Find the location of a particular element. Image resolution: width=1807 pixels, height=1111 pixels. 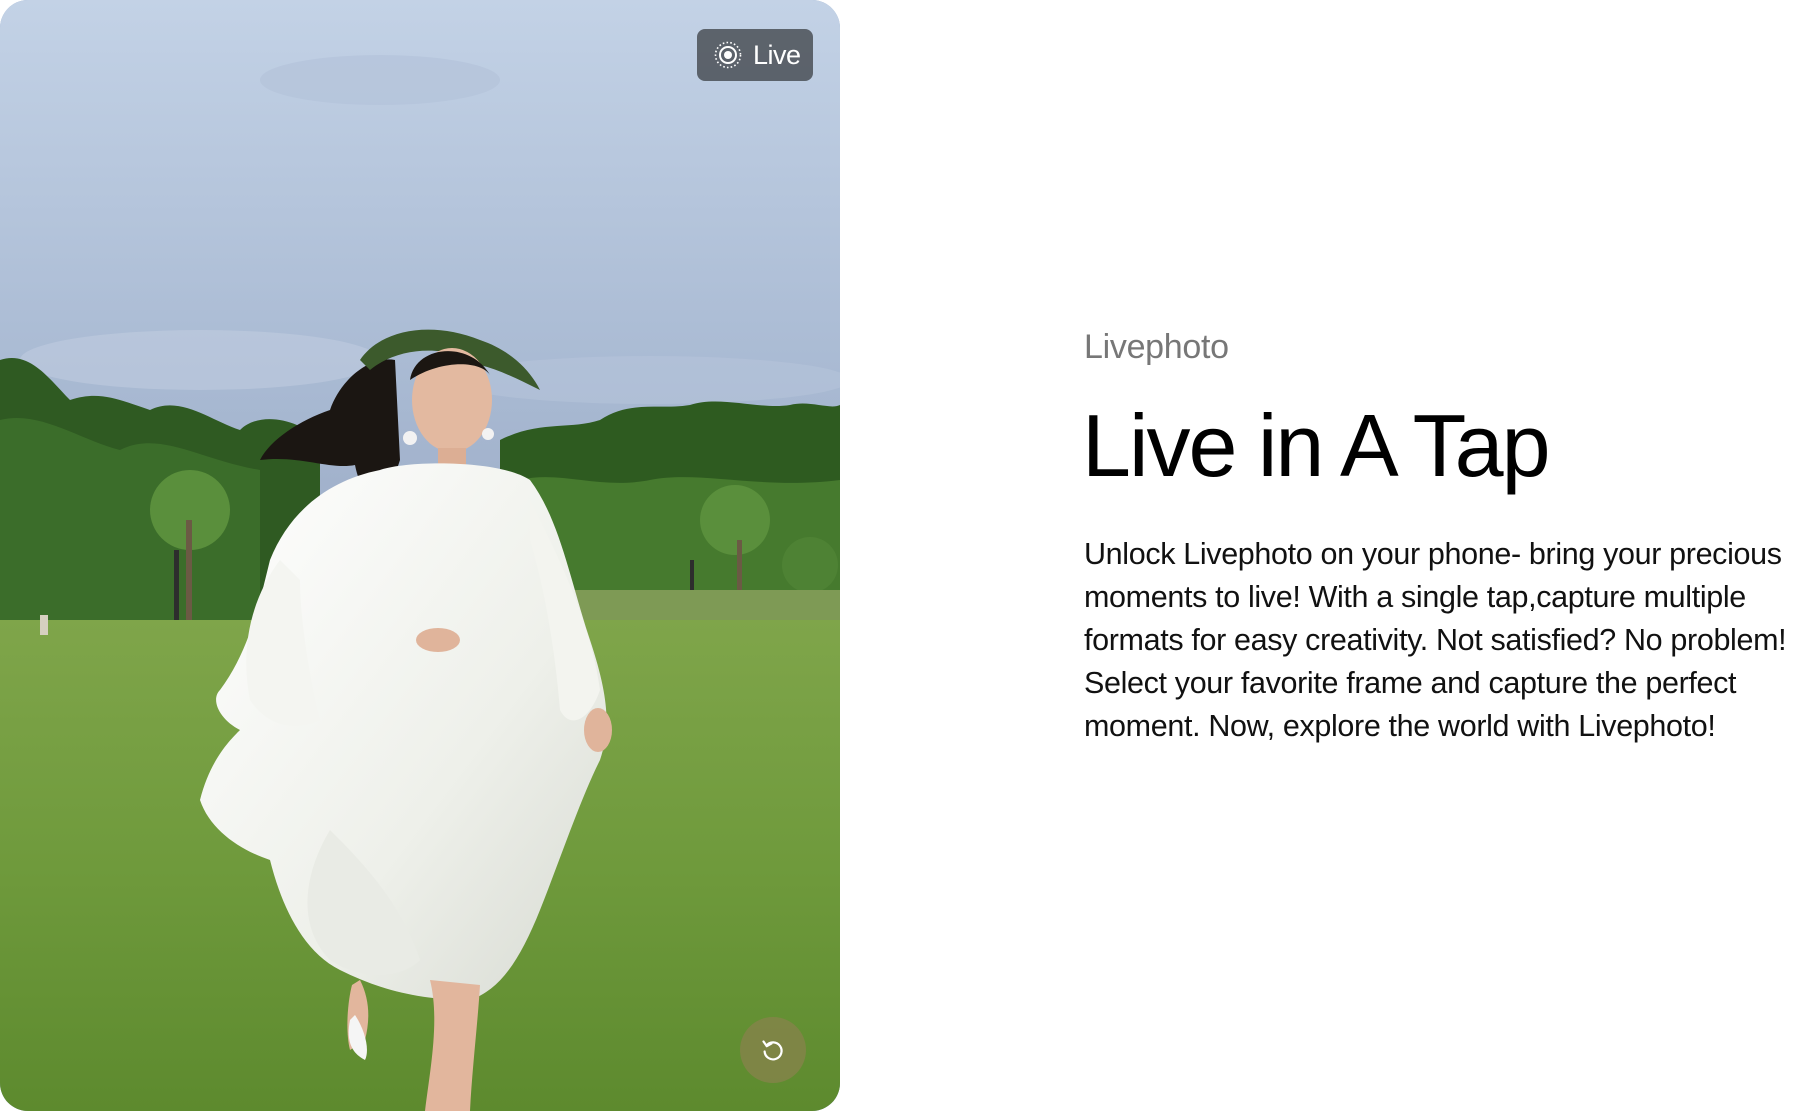

live-photo-icon is located at coordinates (728, 55).